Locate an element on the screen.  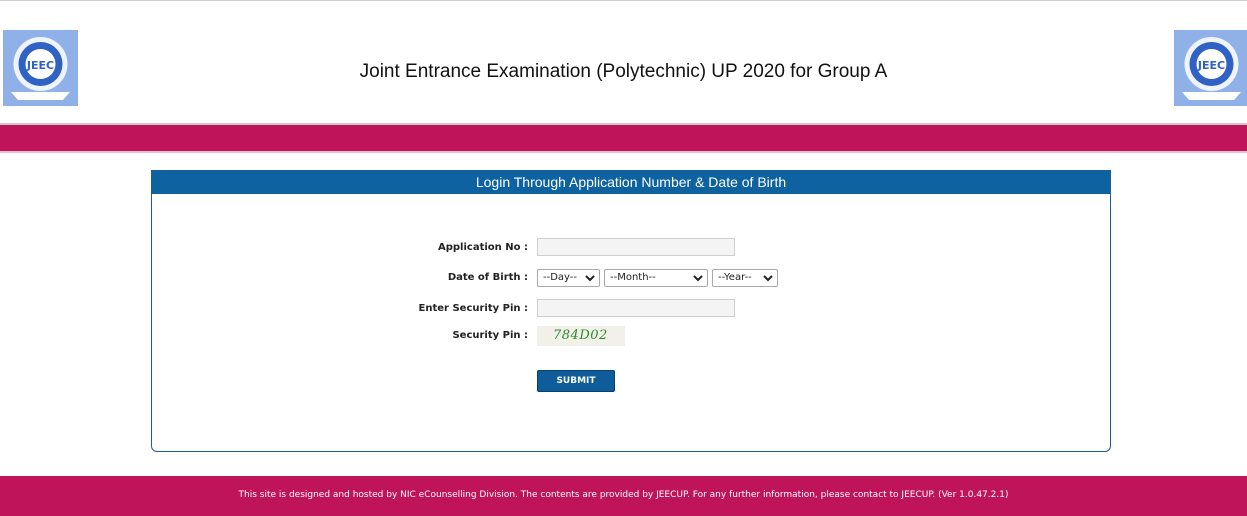
security-pin-label: Security Pin : is located at coordinates (490, 335).